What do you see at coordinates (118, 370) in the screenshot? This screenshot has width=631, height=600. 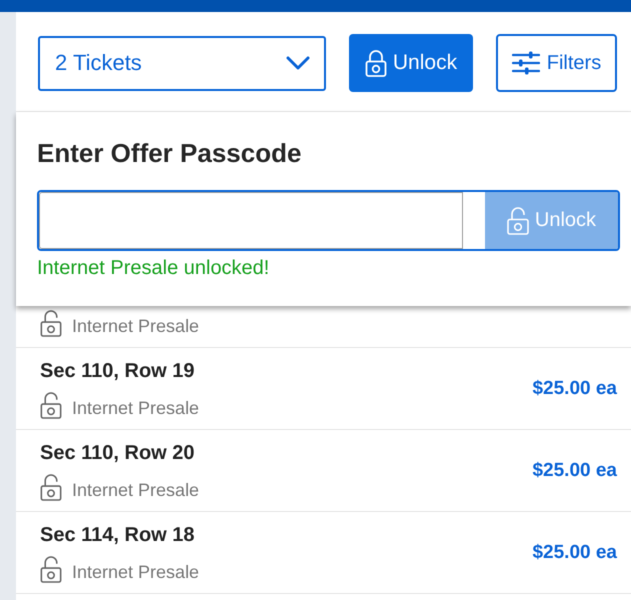 I see `seat-location: Sec 110, Row 19` at bounding box center [118, 370].